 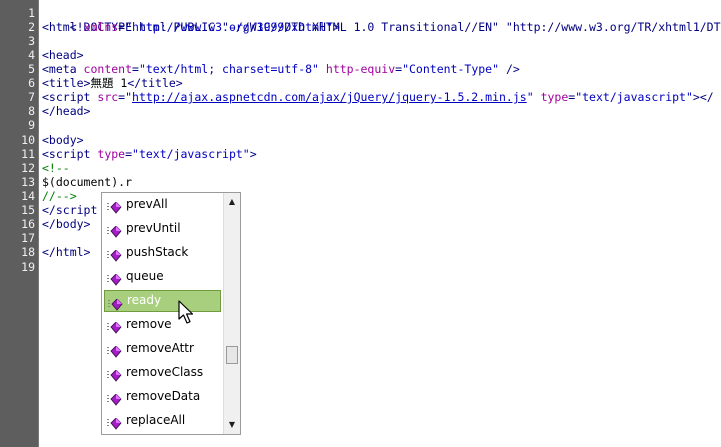 What do you see at coordinates (231, 313) in the screenshot?
I see `autocomplete-scrollbar: ▲ ▼` at bounding box center [231, 313].